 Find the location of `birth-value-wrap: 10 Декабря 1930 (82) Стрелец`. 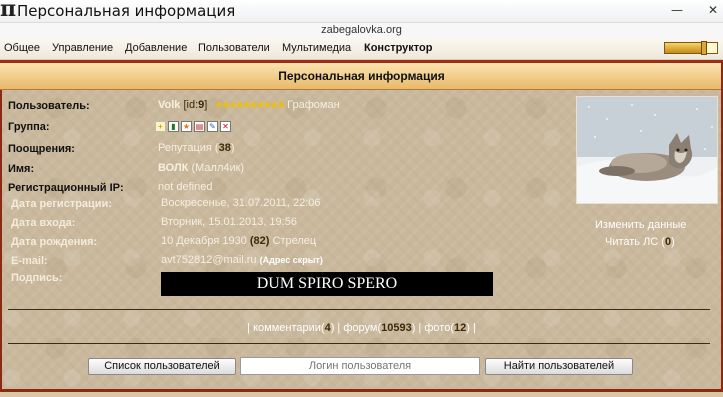

birth-value-wrap: 10 Декабря 1930 (82) Стрелец is located at coordinates (238, 241).